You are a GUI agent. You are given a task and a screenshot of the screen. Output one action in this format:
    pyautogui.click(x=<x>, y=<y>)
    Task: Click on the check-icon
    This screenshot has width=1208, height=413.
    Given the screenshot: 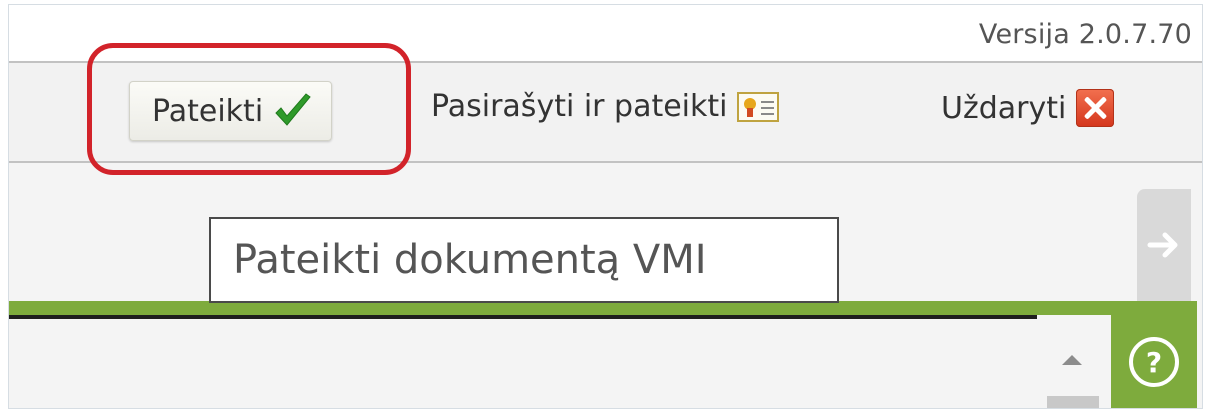 What is the action you would take?
    pyautogui.click(x=293, y=109)
    